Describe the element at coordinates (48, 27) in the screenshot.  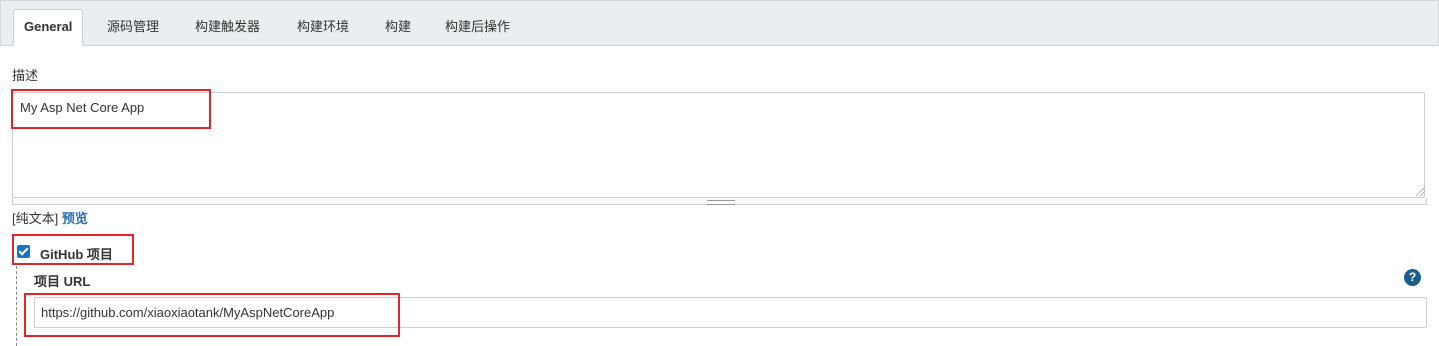
I see `tab-general: General` at that location.